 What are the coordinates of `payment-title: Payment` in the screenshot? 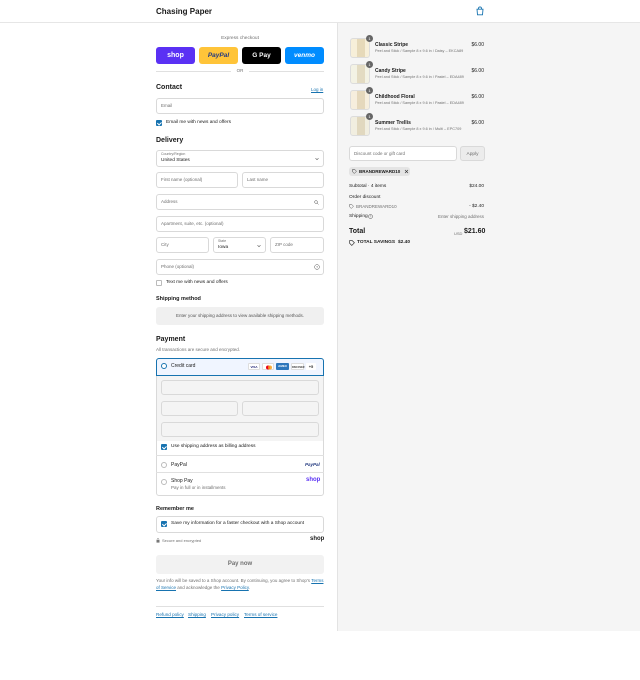 It's located at (171, 339).